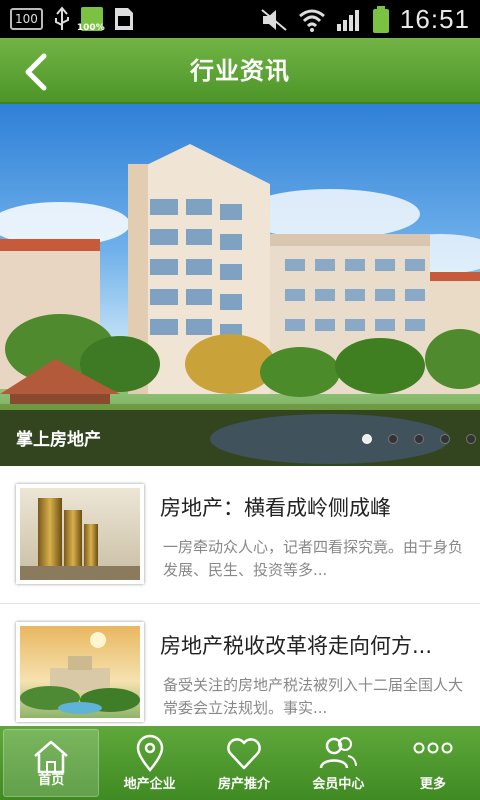 This screenshot has width=480, height=800. Describe the element at coordinates (338, 784) in the screenshot. I see `nav-label: 会员中心` at that location.